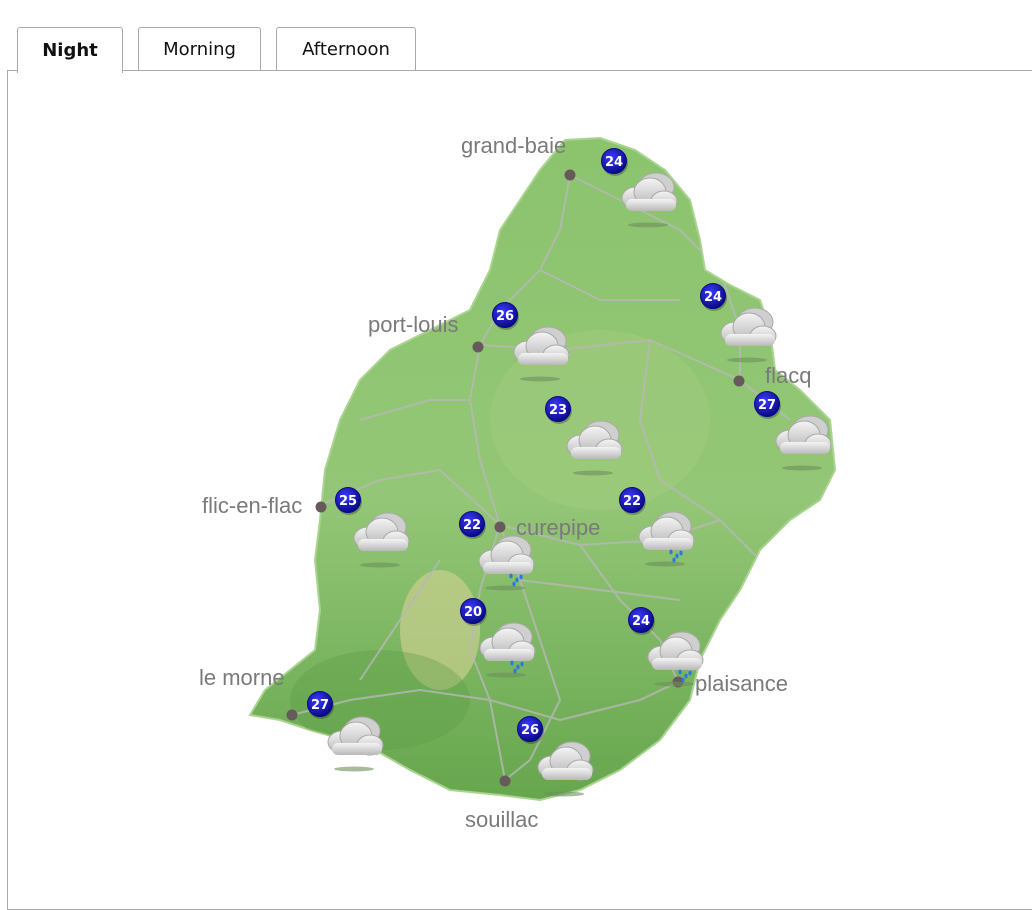 This screenshot has height=910, width=1032. Describe the element at coordinates (570, 175) in the screenshot. I see `town-dot-grand-baie` at that location.